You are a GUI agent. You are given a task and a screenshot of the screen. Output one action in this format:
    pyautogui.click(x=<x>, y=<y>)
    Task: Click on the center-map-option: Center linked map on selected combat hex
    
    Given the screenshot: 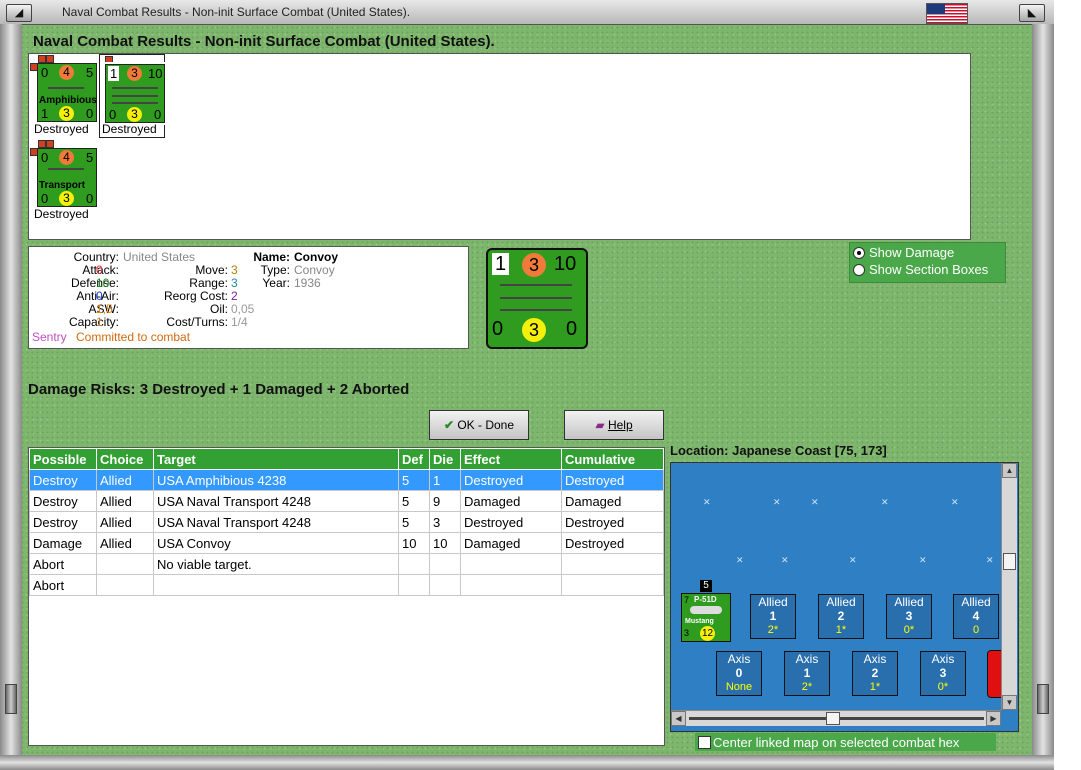 What is the action you would take?
    pyautogui.click(x=845, y=742)
    